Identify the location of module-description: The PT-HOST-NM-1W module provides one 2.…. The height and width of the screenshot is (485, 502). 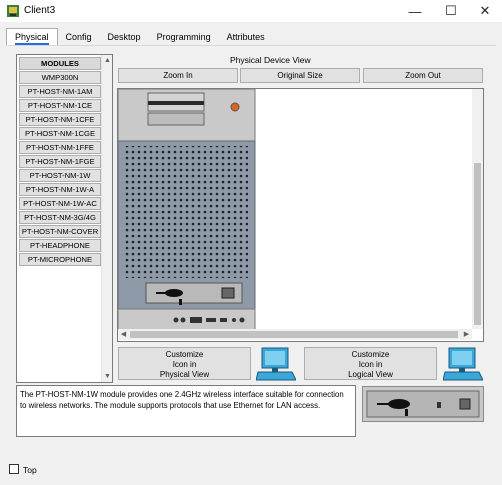
(186, 411).